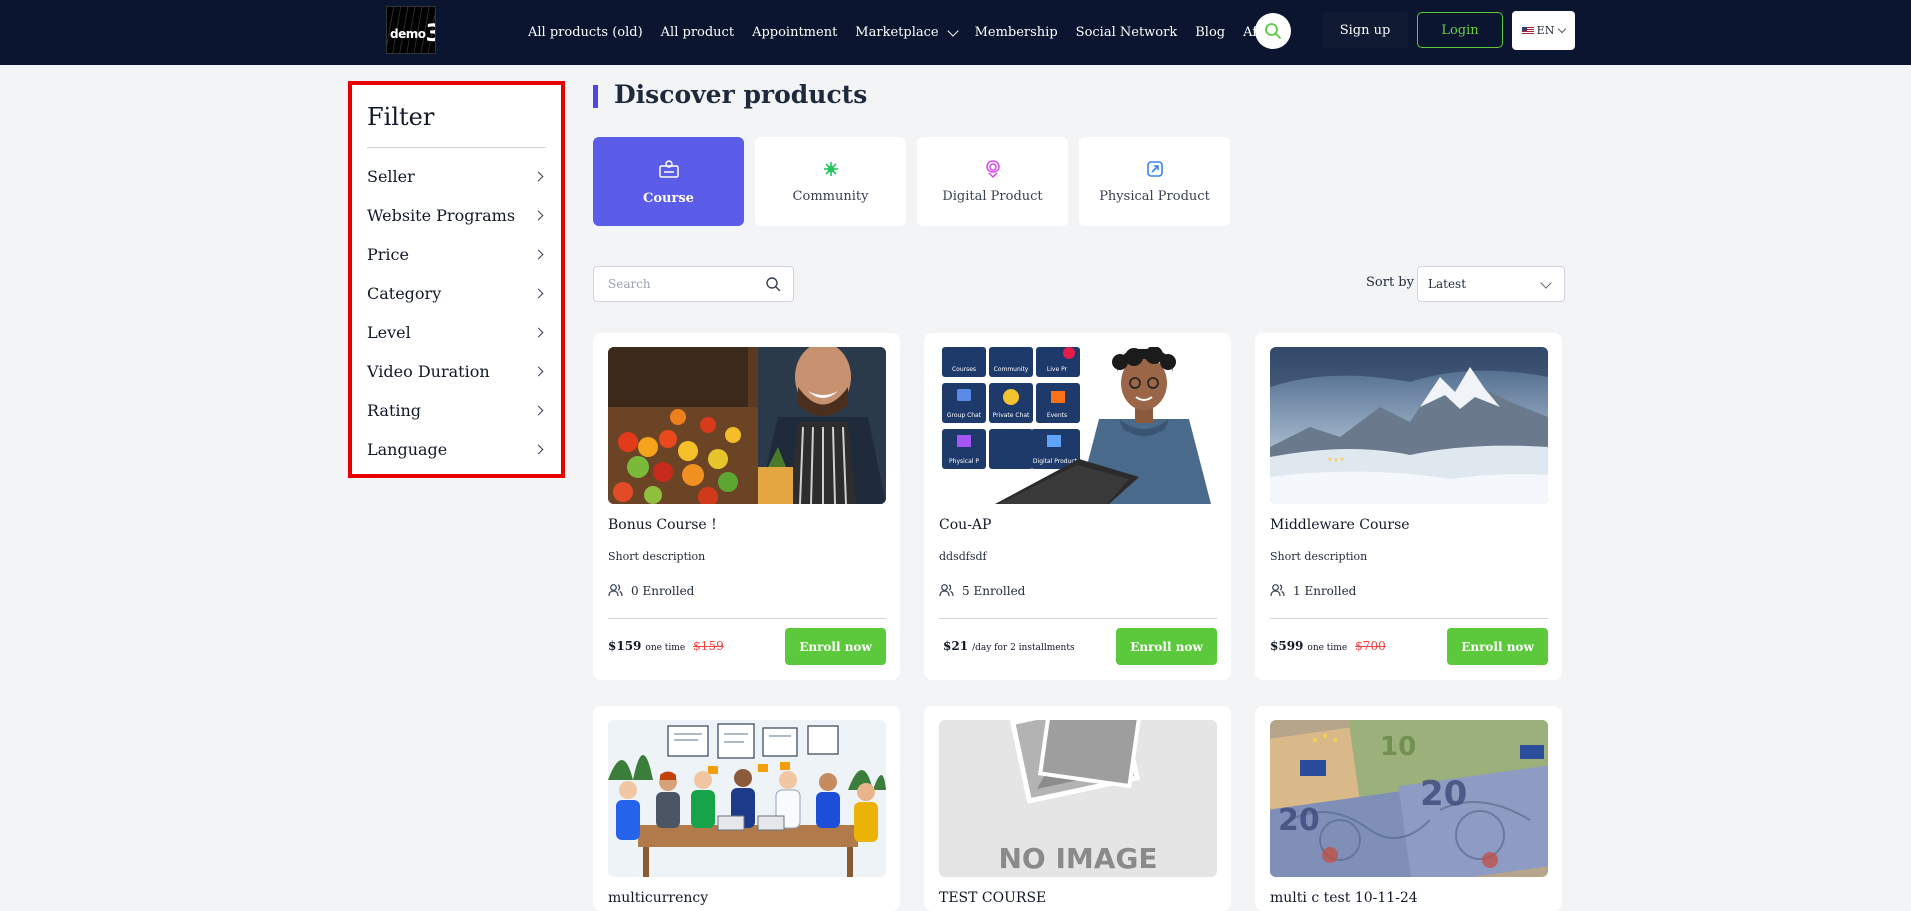 The height and width of the screenshot is (911, 1911). What do you see at coordinates (982, 590) in the screenshot?
I see `enrolled-count: 5 Enrolled` at bounding box center [982, 590].